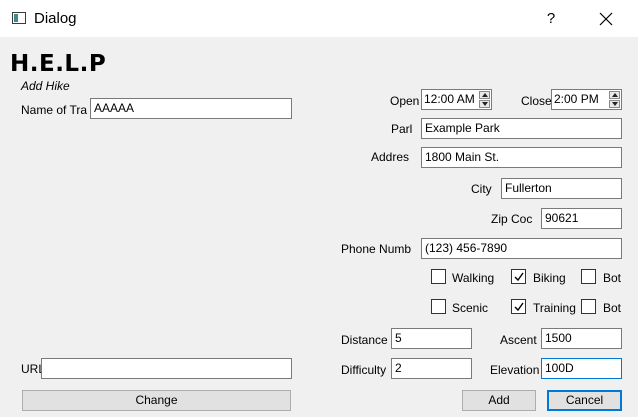  Describe the element at coordinates (521, 157) in the screenshot. I see `address-input: 1800 Main St.` at that location.